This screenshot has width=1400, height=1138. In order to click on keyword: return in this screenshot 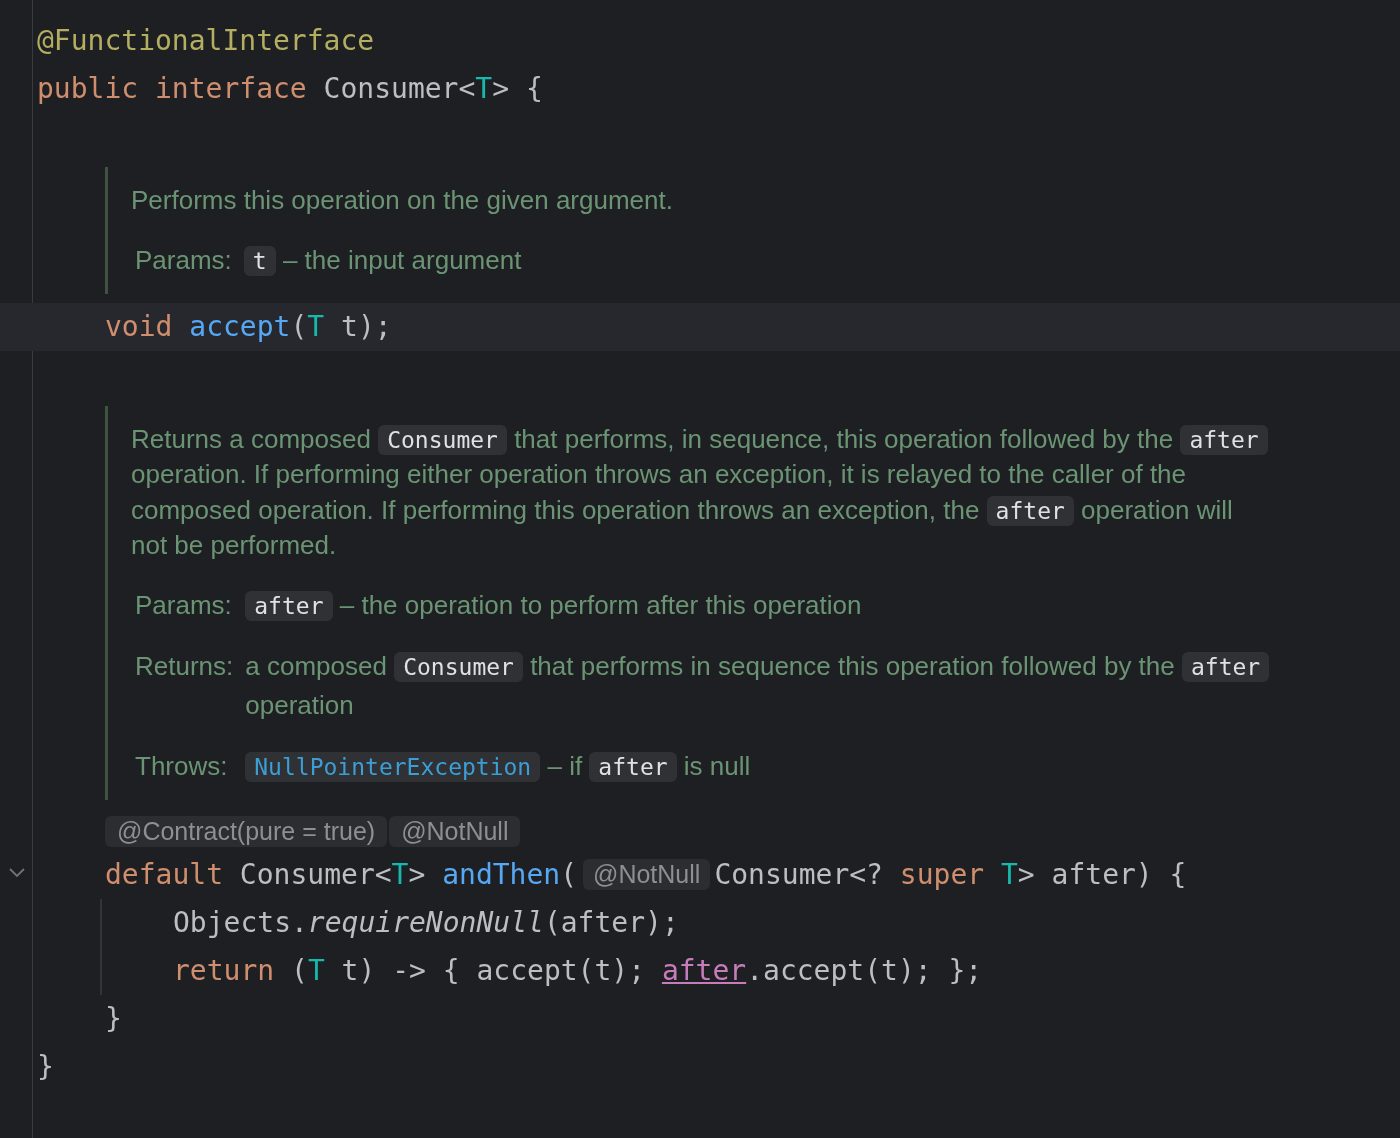, I will do `click(224, 970)`.